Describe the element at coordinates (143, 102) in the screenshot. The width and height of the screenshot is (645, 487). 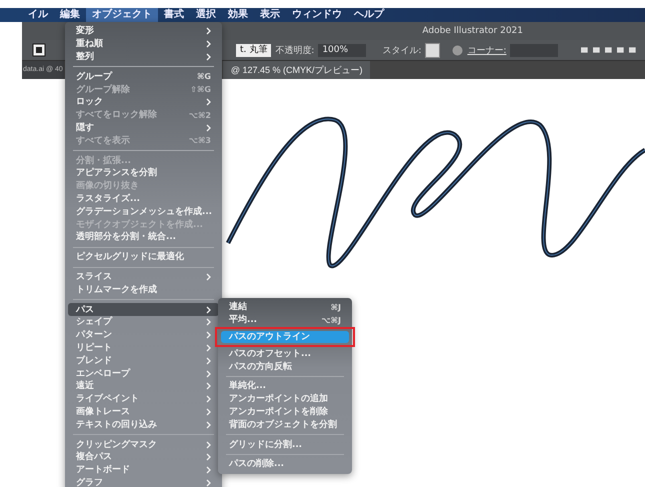
I see `menu-item: ロック` at that location.